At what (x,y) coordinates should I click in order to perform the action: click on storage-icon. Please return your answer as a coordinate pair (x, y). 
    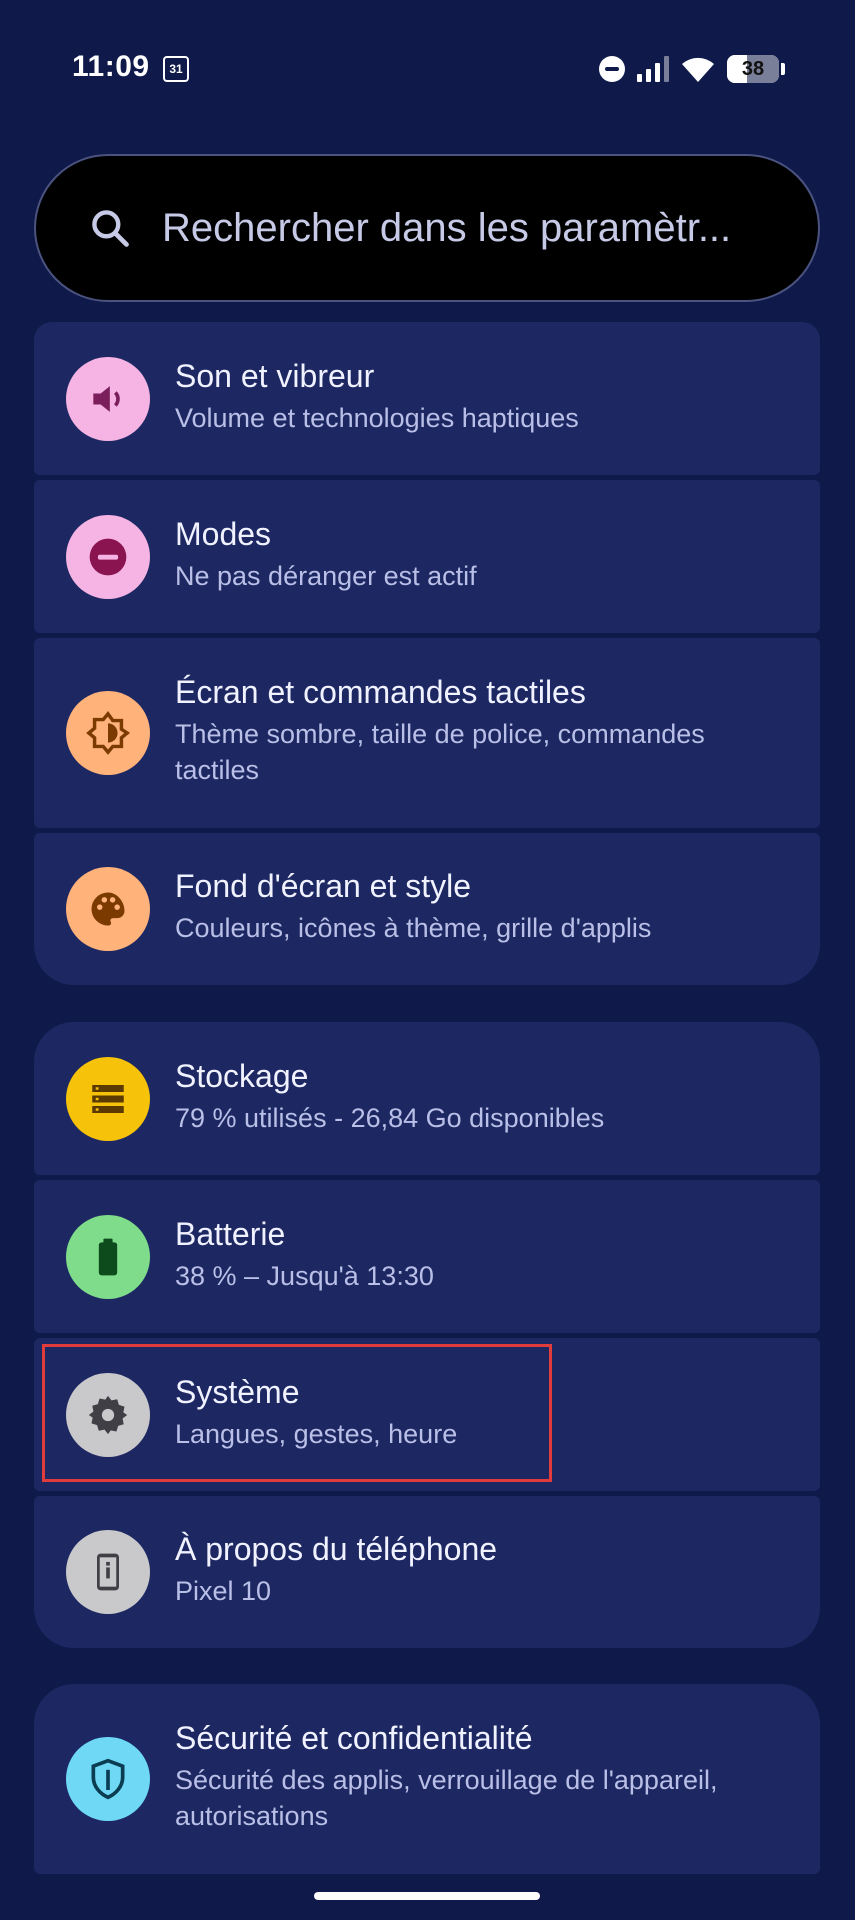
    Looking at the image, I should click on (108, 1099).